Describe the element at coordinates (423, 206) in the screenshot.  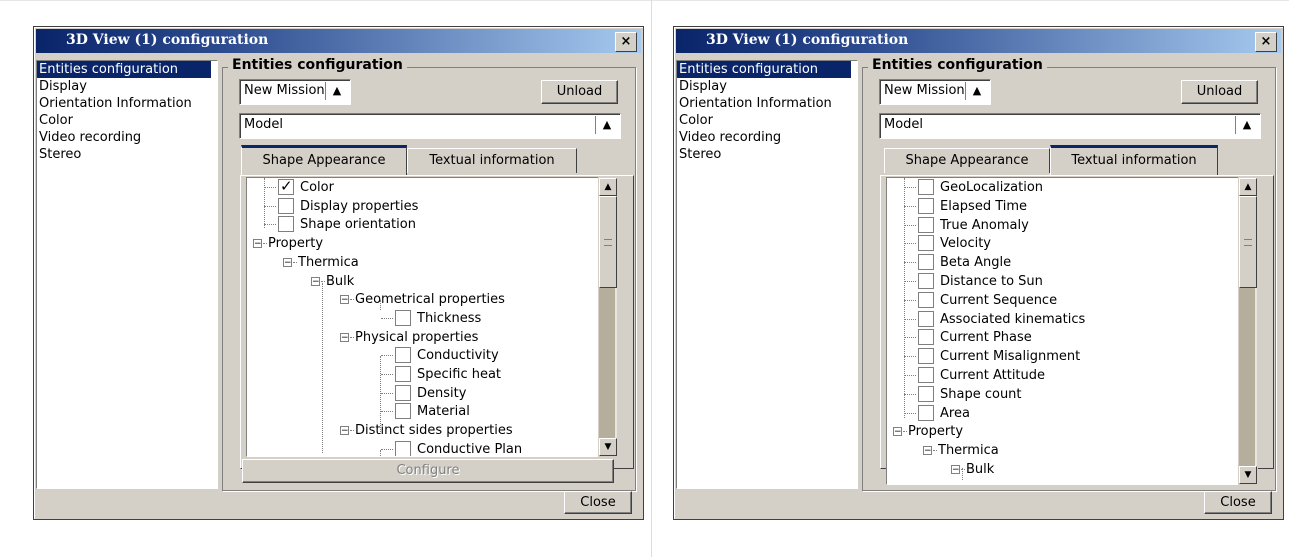
I see `tree-node-display-properties: Display properties` at that location.